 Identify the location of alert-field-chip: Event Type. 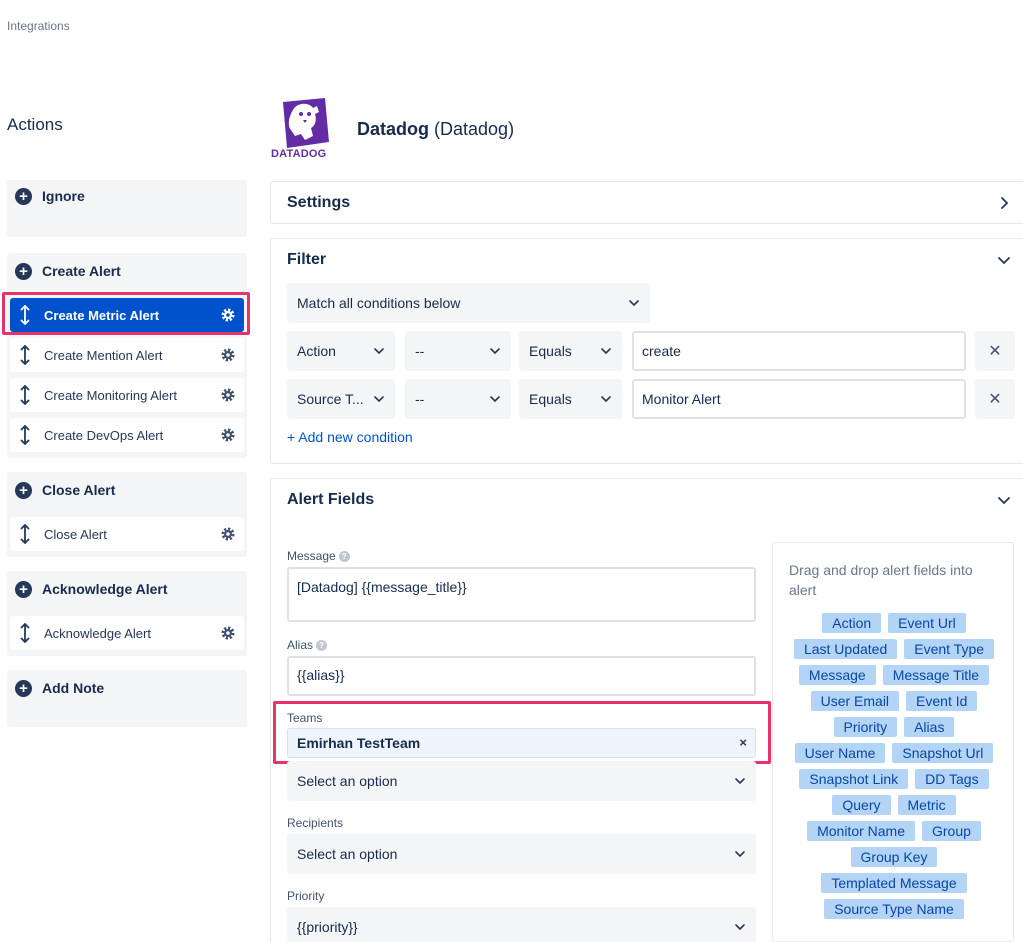
(949, 649).